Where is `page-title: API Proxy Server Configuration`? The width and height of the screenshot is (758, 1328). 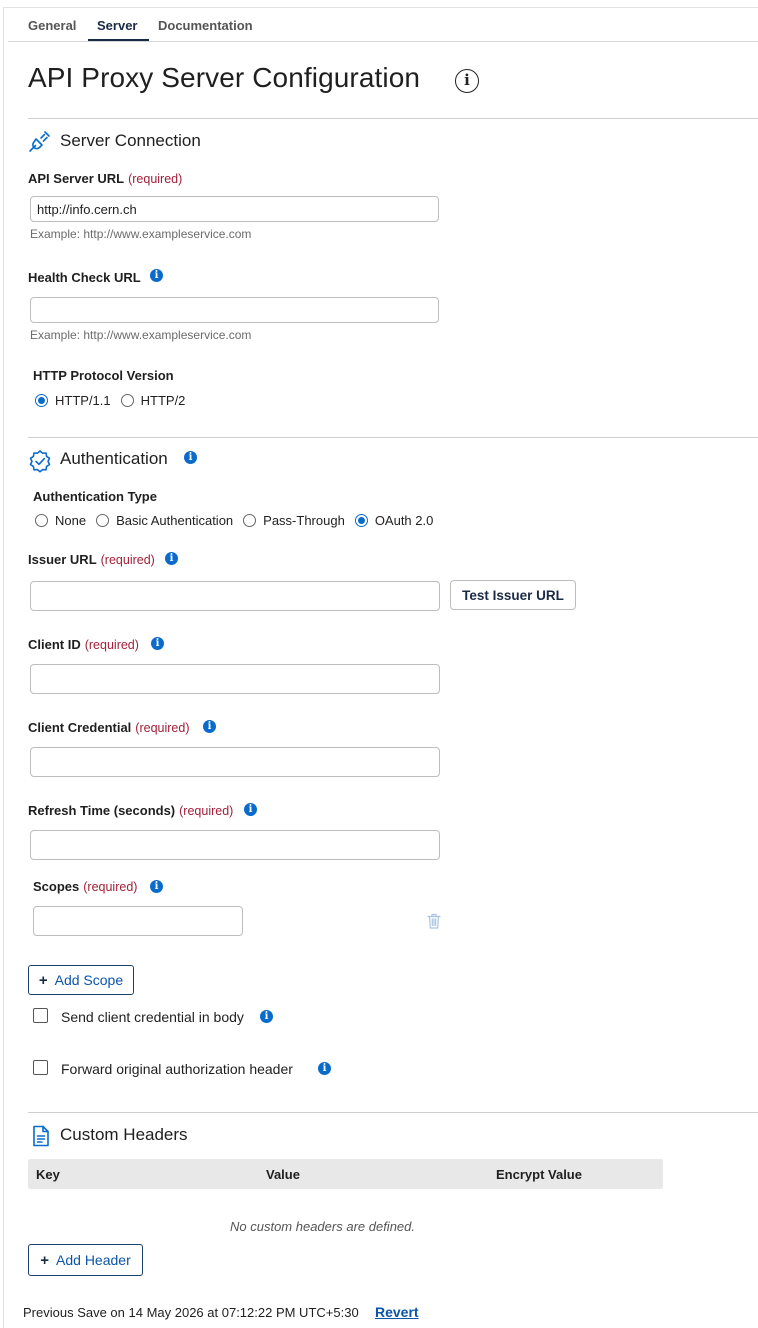 page-title: API Proxy Server Configuration is located at coordinates (224, 77).